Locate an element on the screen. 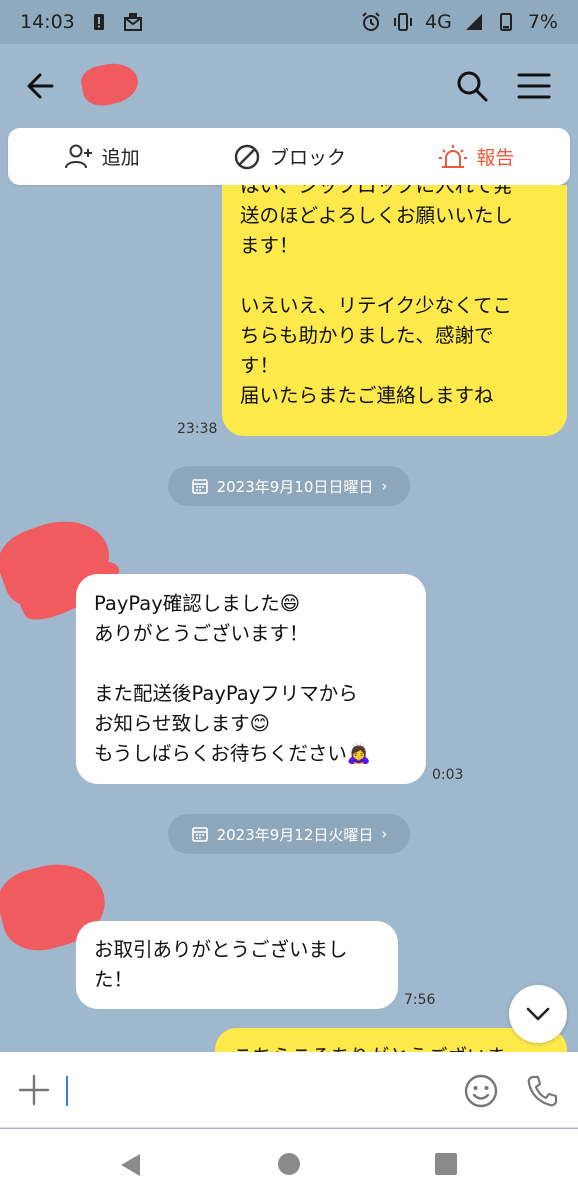 The width and height of the screenshot is (578, 1200). block-button: ブロック is located at coordinates (288, 156).